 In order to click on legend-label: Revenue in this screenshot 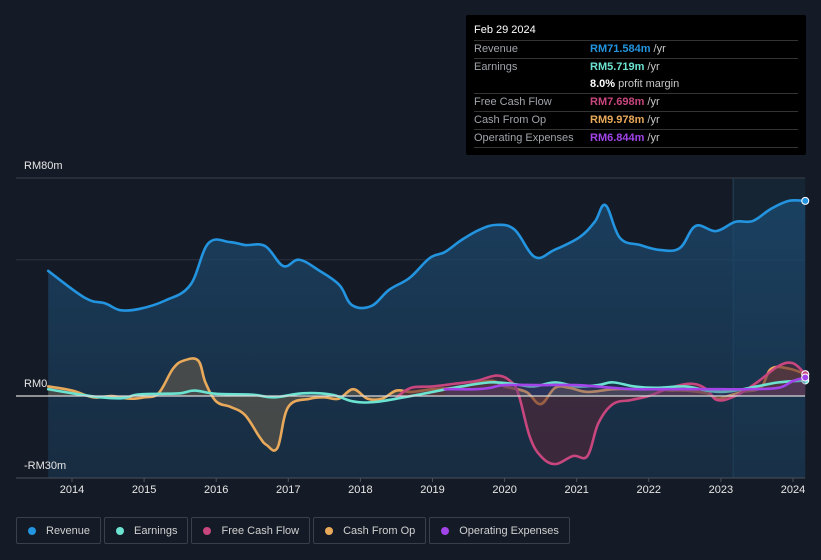, I will do `click(68, 530)`.